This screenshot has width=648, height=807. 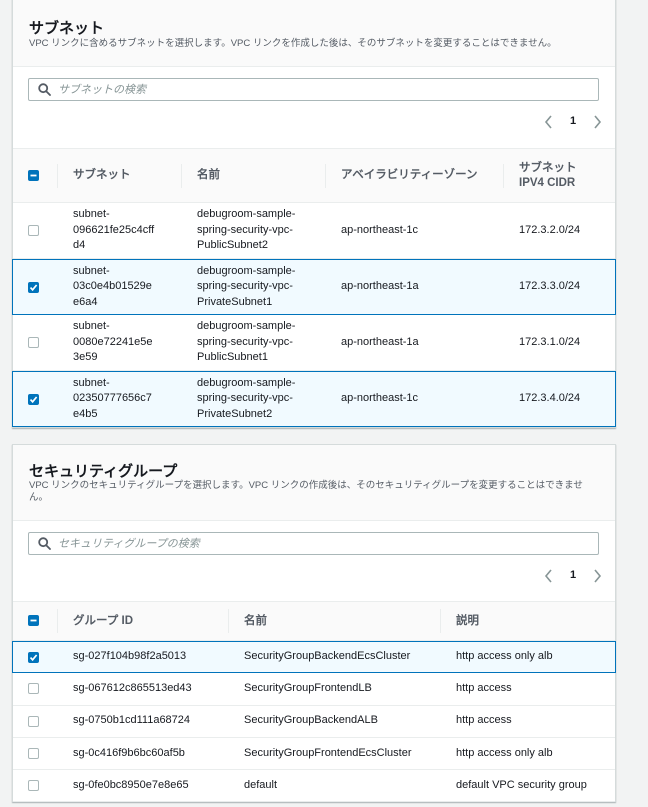 I want to click on subnet-id-cell: subnet- 03c0e4b01529e e6a4, so click(x=128, y=287).